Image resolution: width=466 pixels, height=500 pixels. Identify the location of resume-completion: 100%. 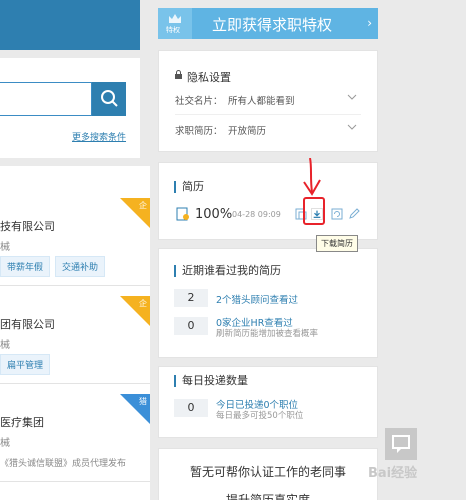
(214, 214).